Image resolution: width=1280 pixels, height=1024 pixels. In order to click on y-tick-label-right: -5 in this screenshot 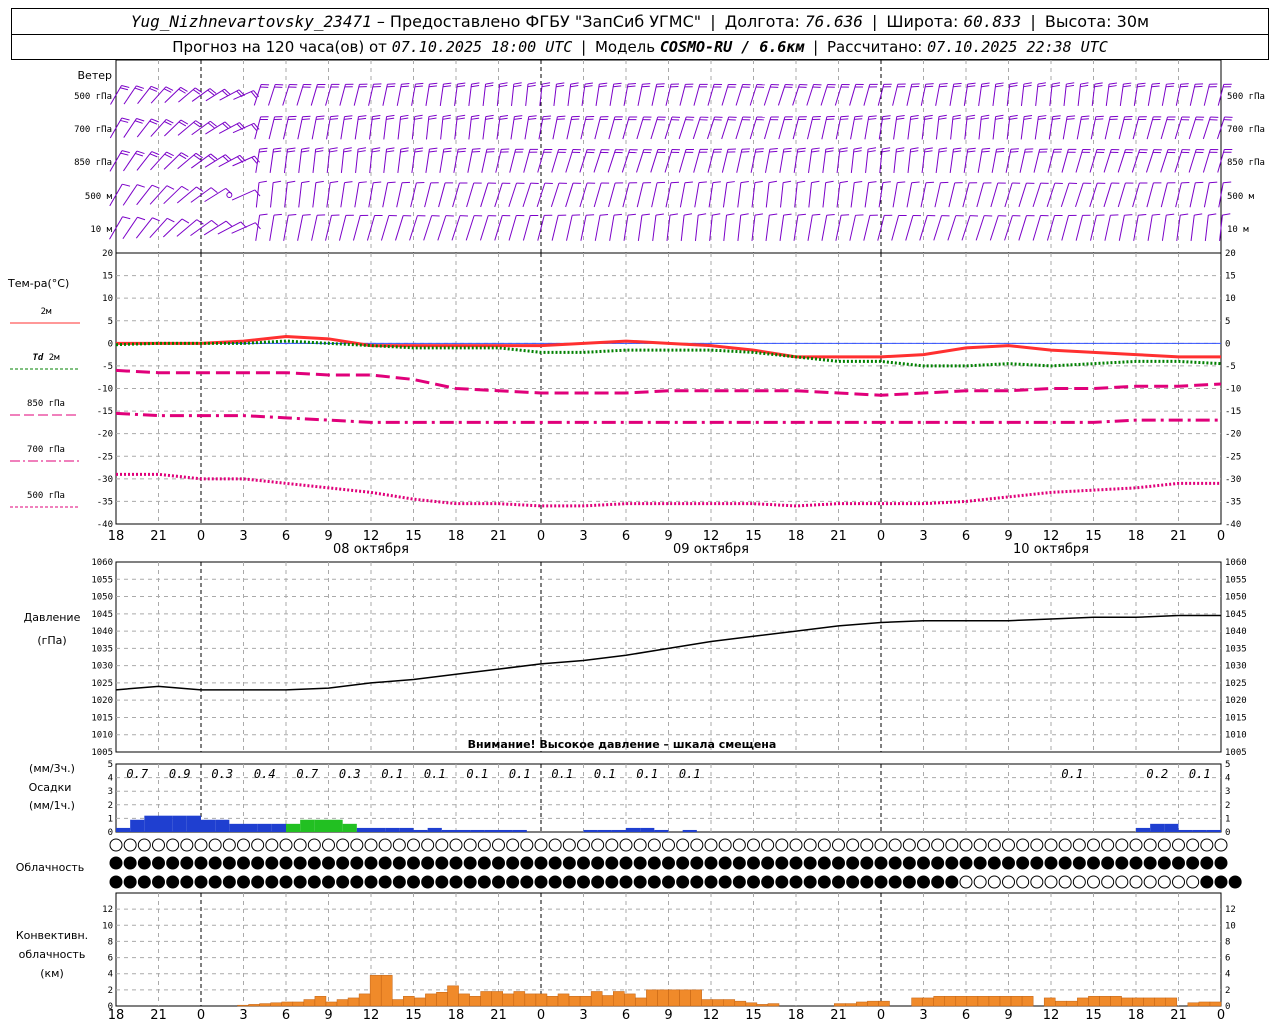, I will do `click(1230, 367)`.